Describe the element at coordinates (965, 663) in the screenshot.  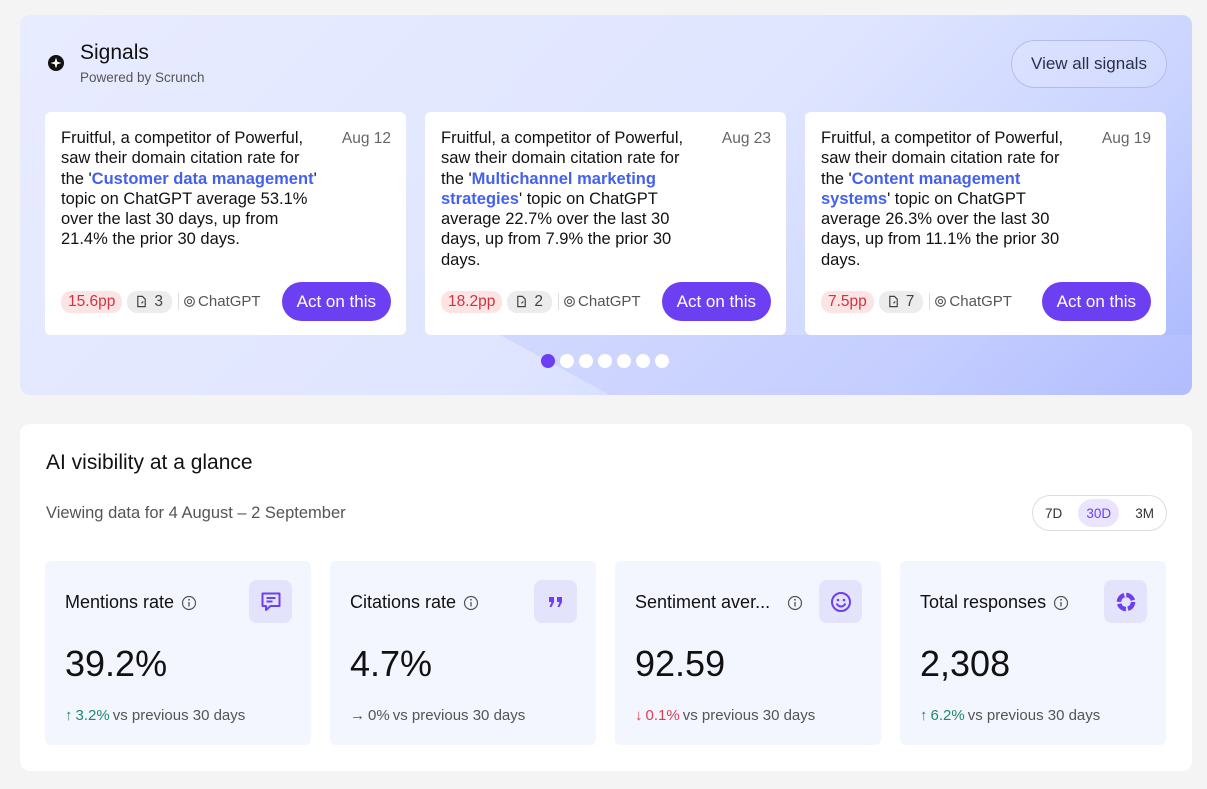
I see `metric-value: 2,308` at that location.